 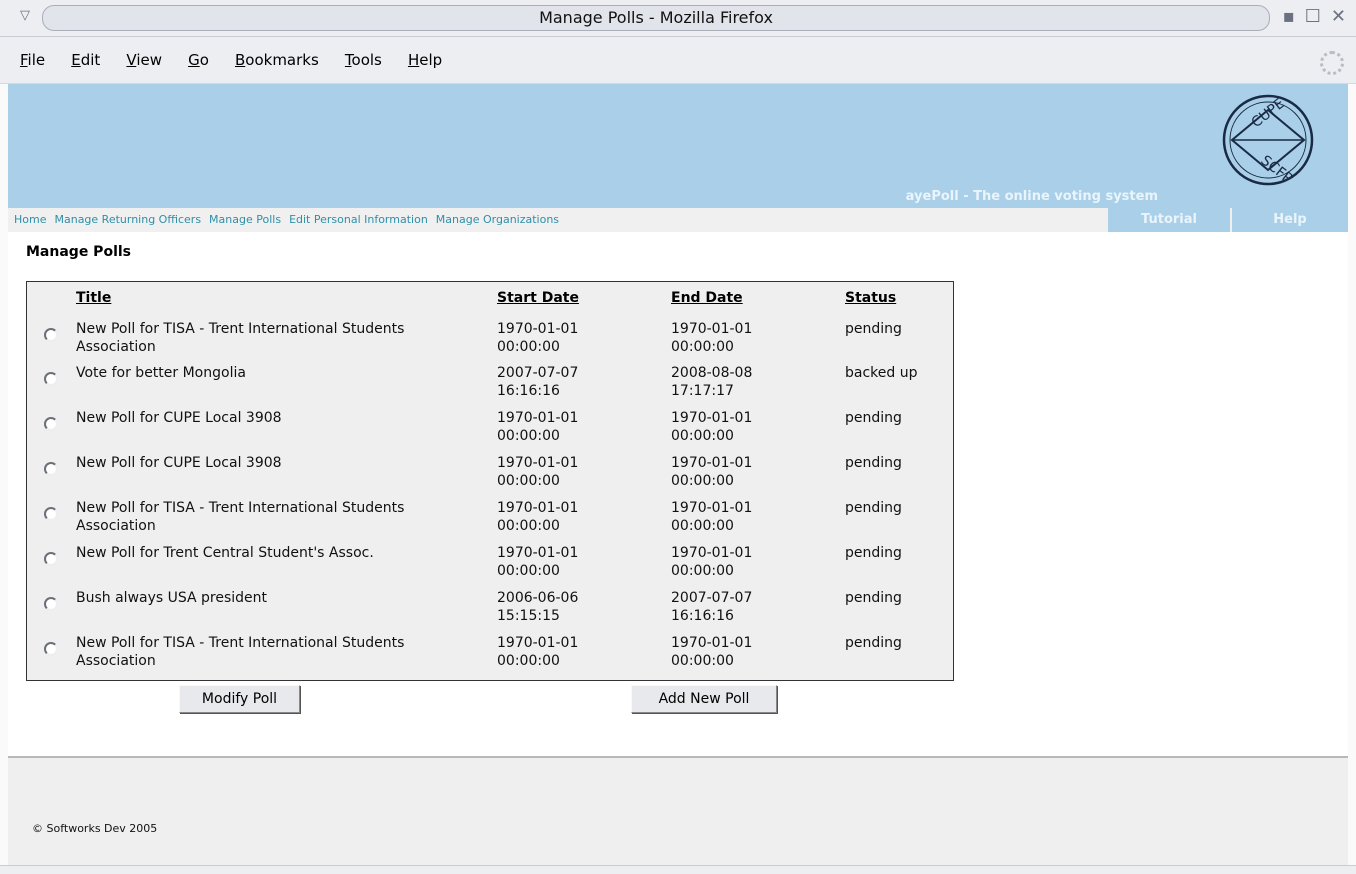 I want to click on window-menu-icon: ▽, so click(x=25, y=15).